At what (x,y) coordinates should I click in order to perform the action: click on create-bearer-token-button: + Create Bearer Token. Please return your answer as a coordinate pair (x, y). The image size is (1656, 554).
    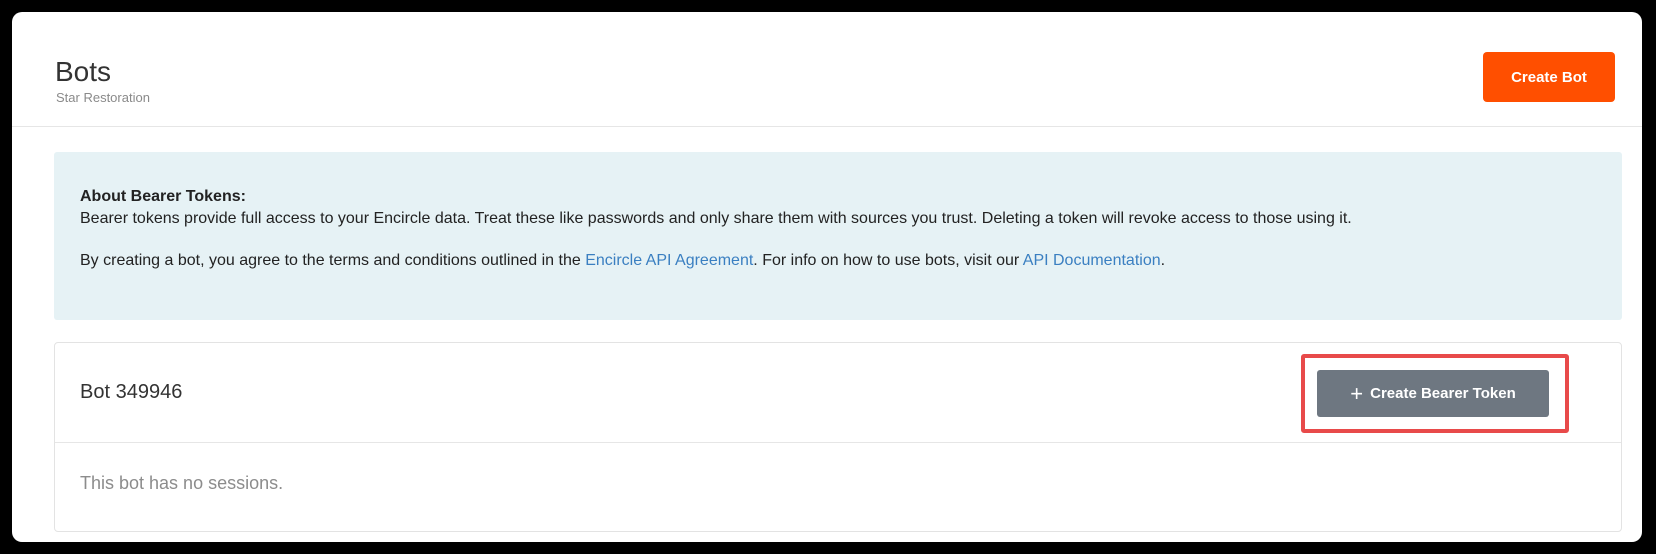
    Looking at the image, I should click on (1433, 393).